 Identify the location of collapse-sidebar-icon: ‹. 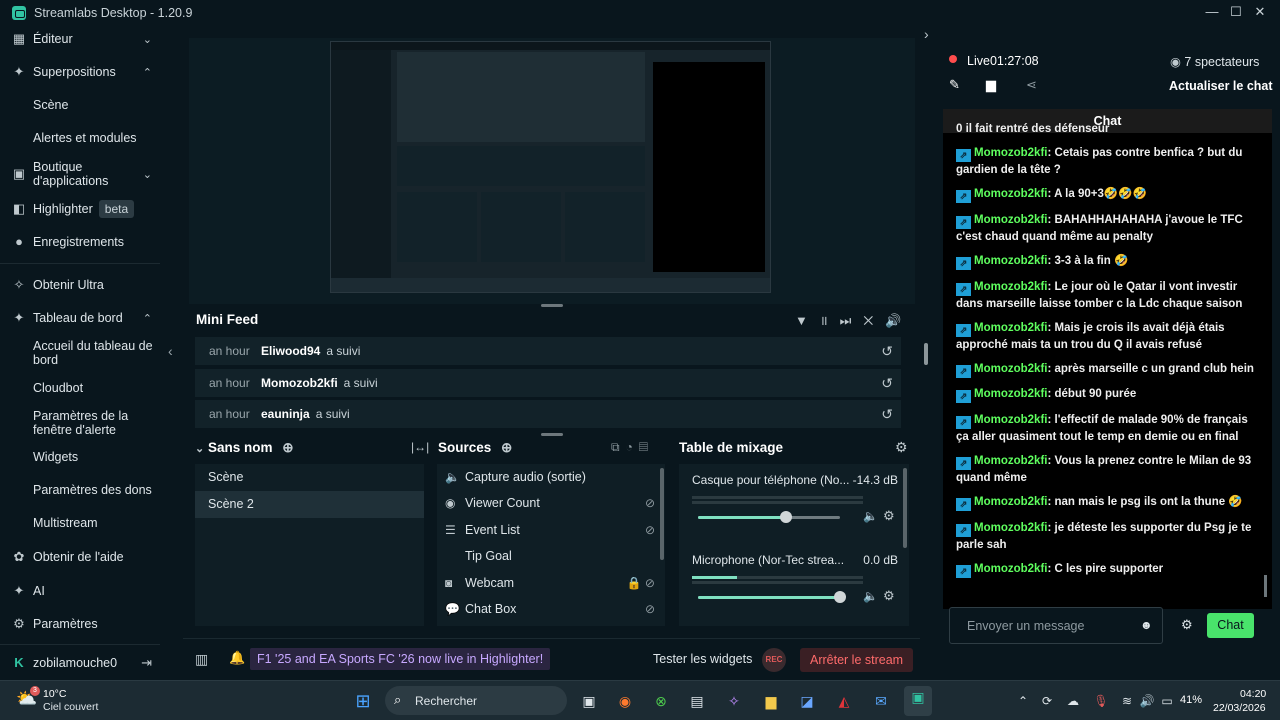
(170, 351).